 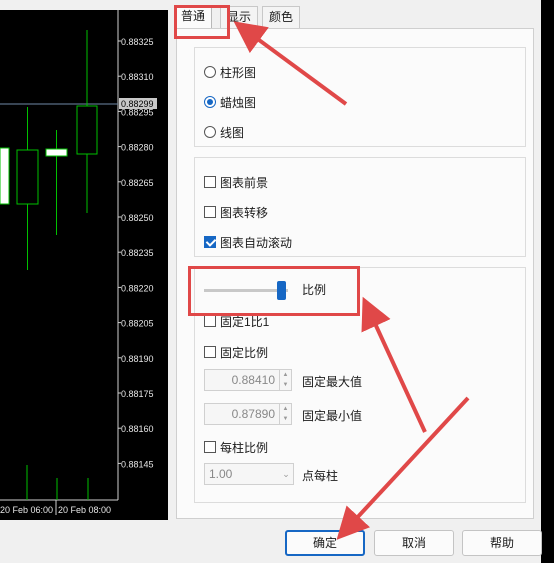 I want to click on tab-colors: 颜色, so click(x=281, y=17).